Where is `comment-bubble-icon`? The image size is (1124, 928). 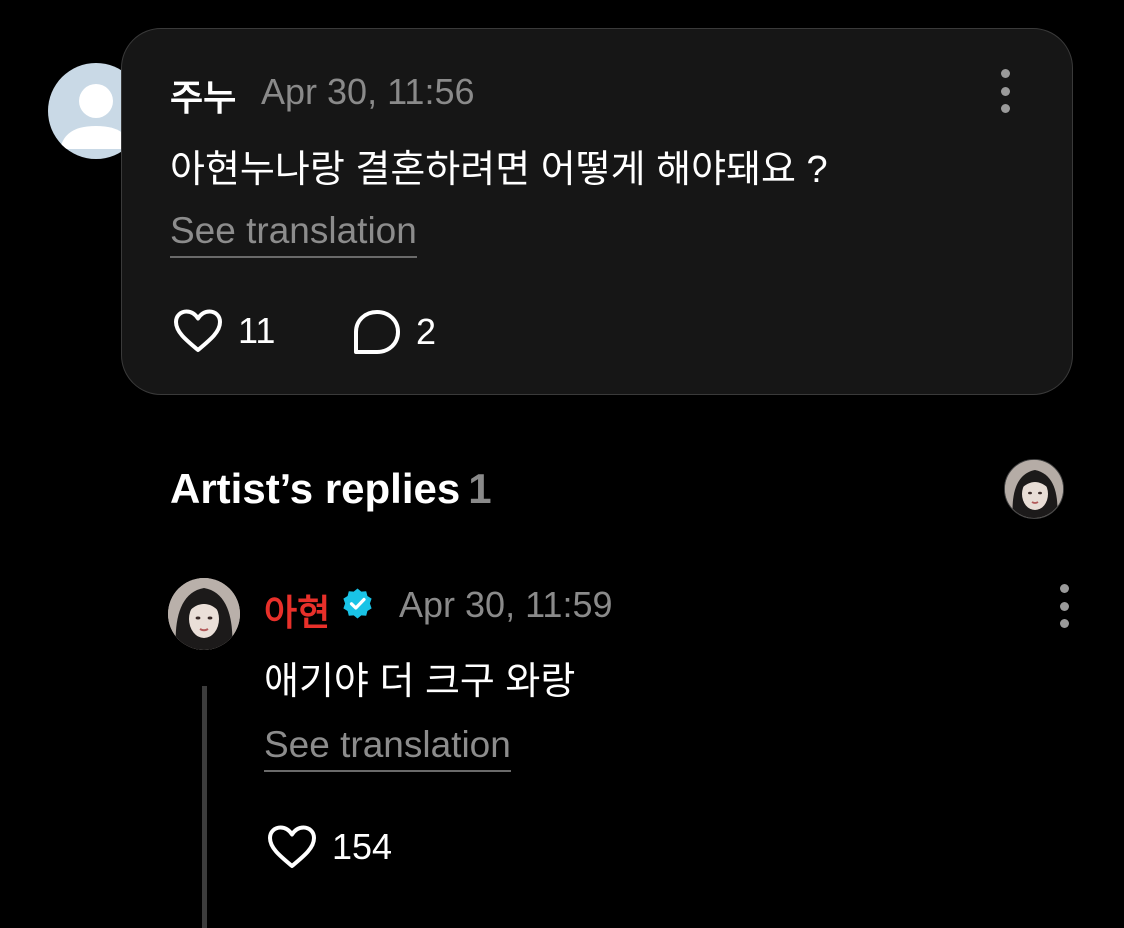 comment-bubble-icon is located at coordinates (377, 332).